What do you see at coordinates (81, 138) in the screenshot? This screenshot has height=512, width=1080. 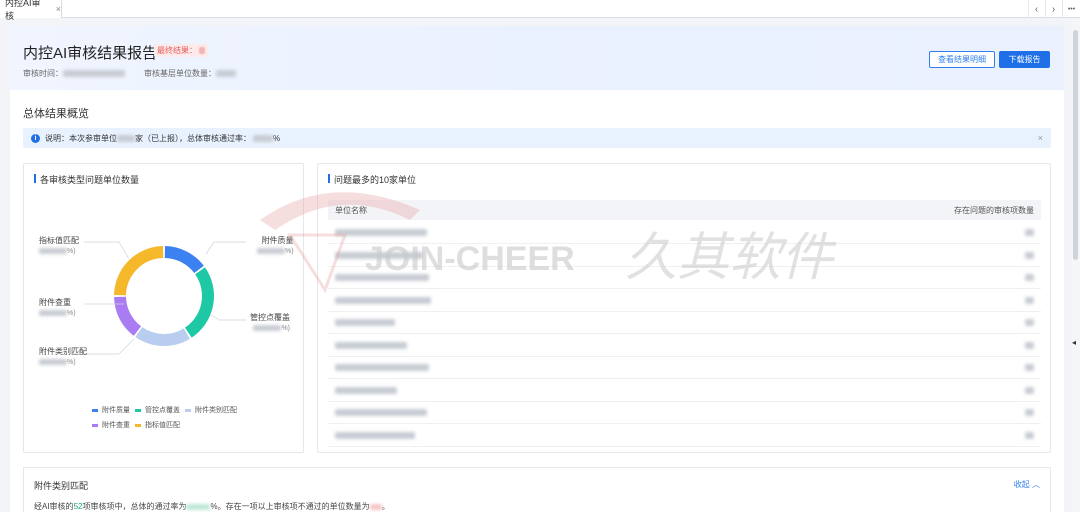 I see `notice-prefix: 说明：本次参审单位` at bounding box center [81, 138].